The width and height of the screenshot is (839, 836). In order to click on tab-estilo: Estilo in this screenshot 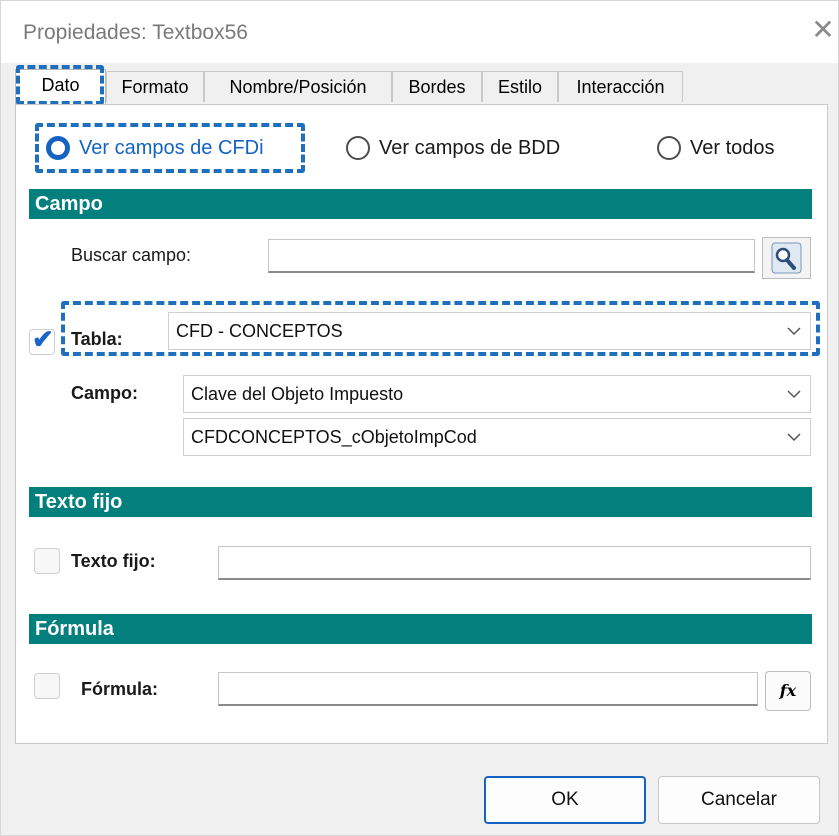, I will do `click(520, 86)`.